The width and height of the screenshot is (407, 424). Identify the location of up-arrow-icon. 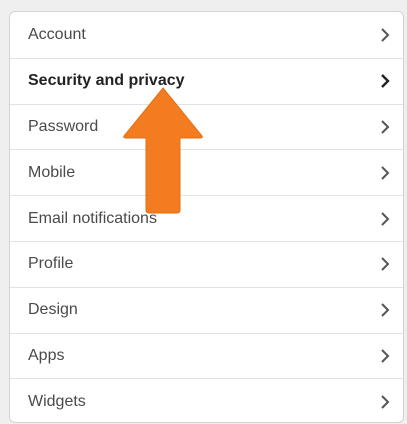
(163, 150).